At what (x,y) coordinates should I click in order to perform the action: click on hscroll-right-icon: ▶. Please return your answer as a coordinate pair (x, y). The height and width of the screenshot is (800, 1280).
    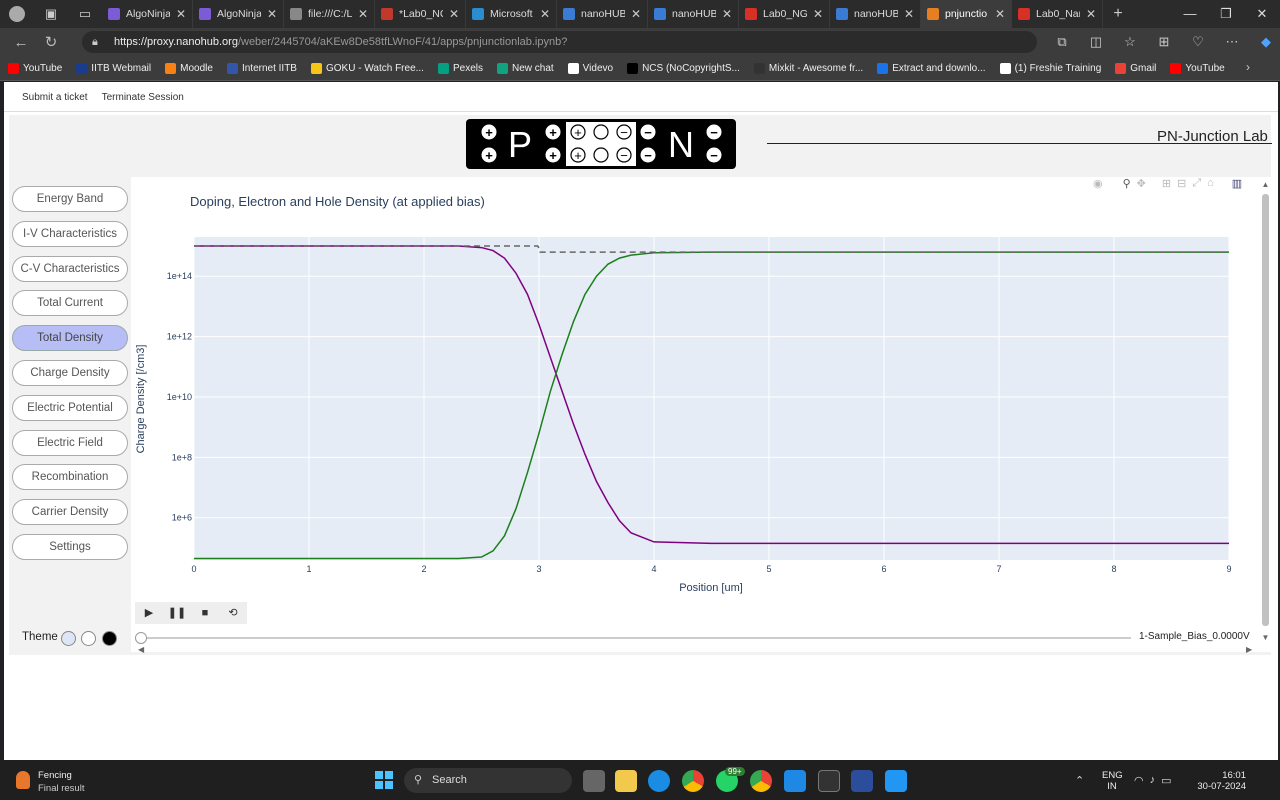
    Looking at the image, I should click on (1249, 649).